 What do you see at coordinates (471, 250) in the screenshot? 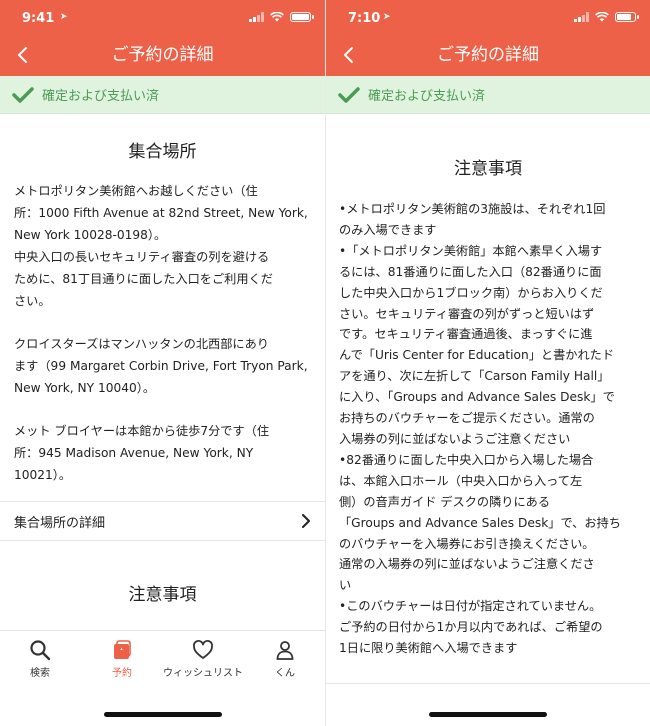
I see `text-line: •「メトロポリタン美術館」本館へ素早く入場す` at bounding box center [471, 250].